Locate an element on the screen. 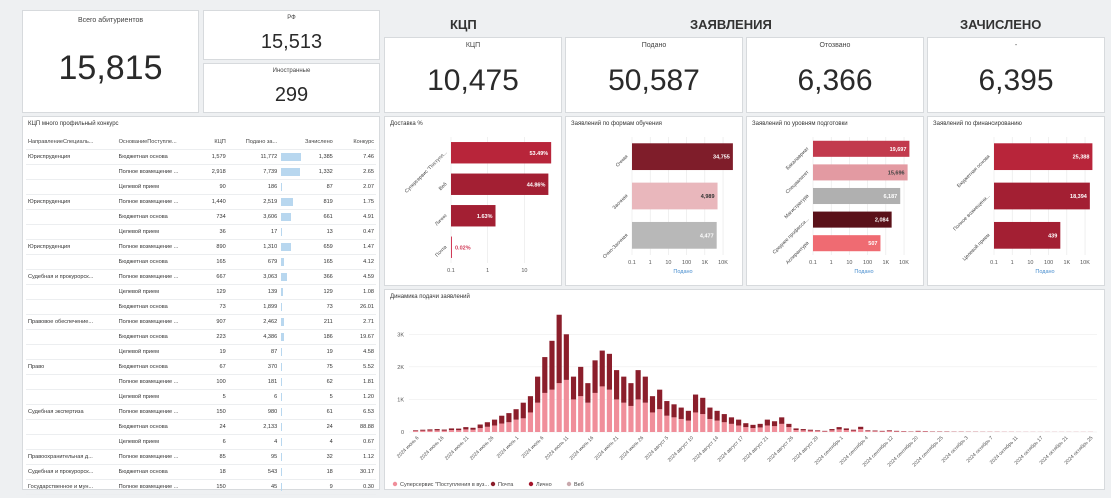 The width and height of the screenshot is (1111, 498). axis-label: Подано is located at coordinates (682, 272).